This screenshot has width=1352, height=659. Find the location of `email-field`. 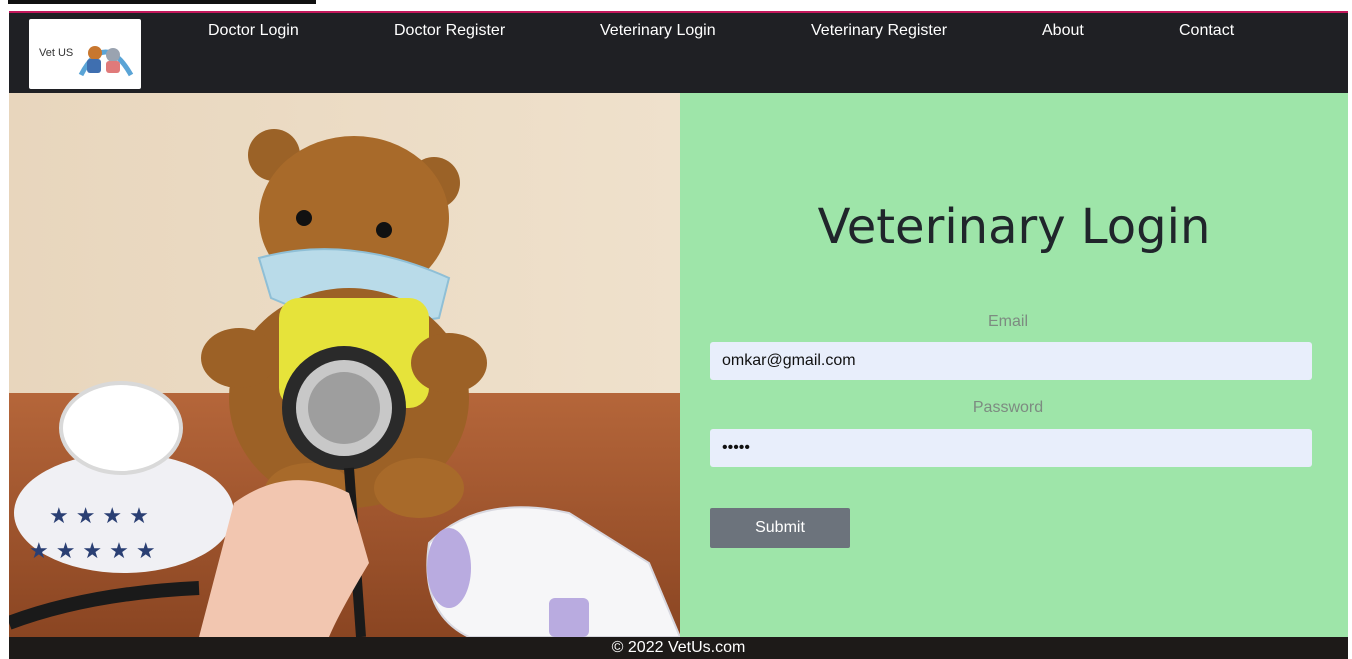

email-field is located at coordinates (1011, 361).